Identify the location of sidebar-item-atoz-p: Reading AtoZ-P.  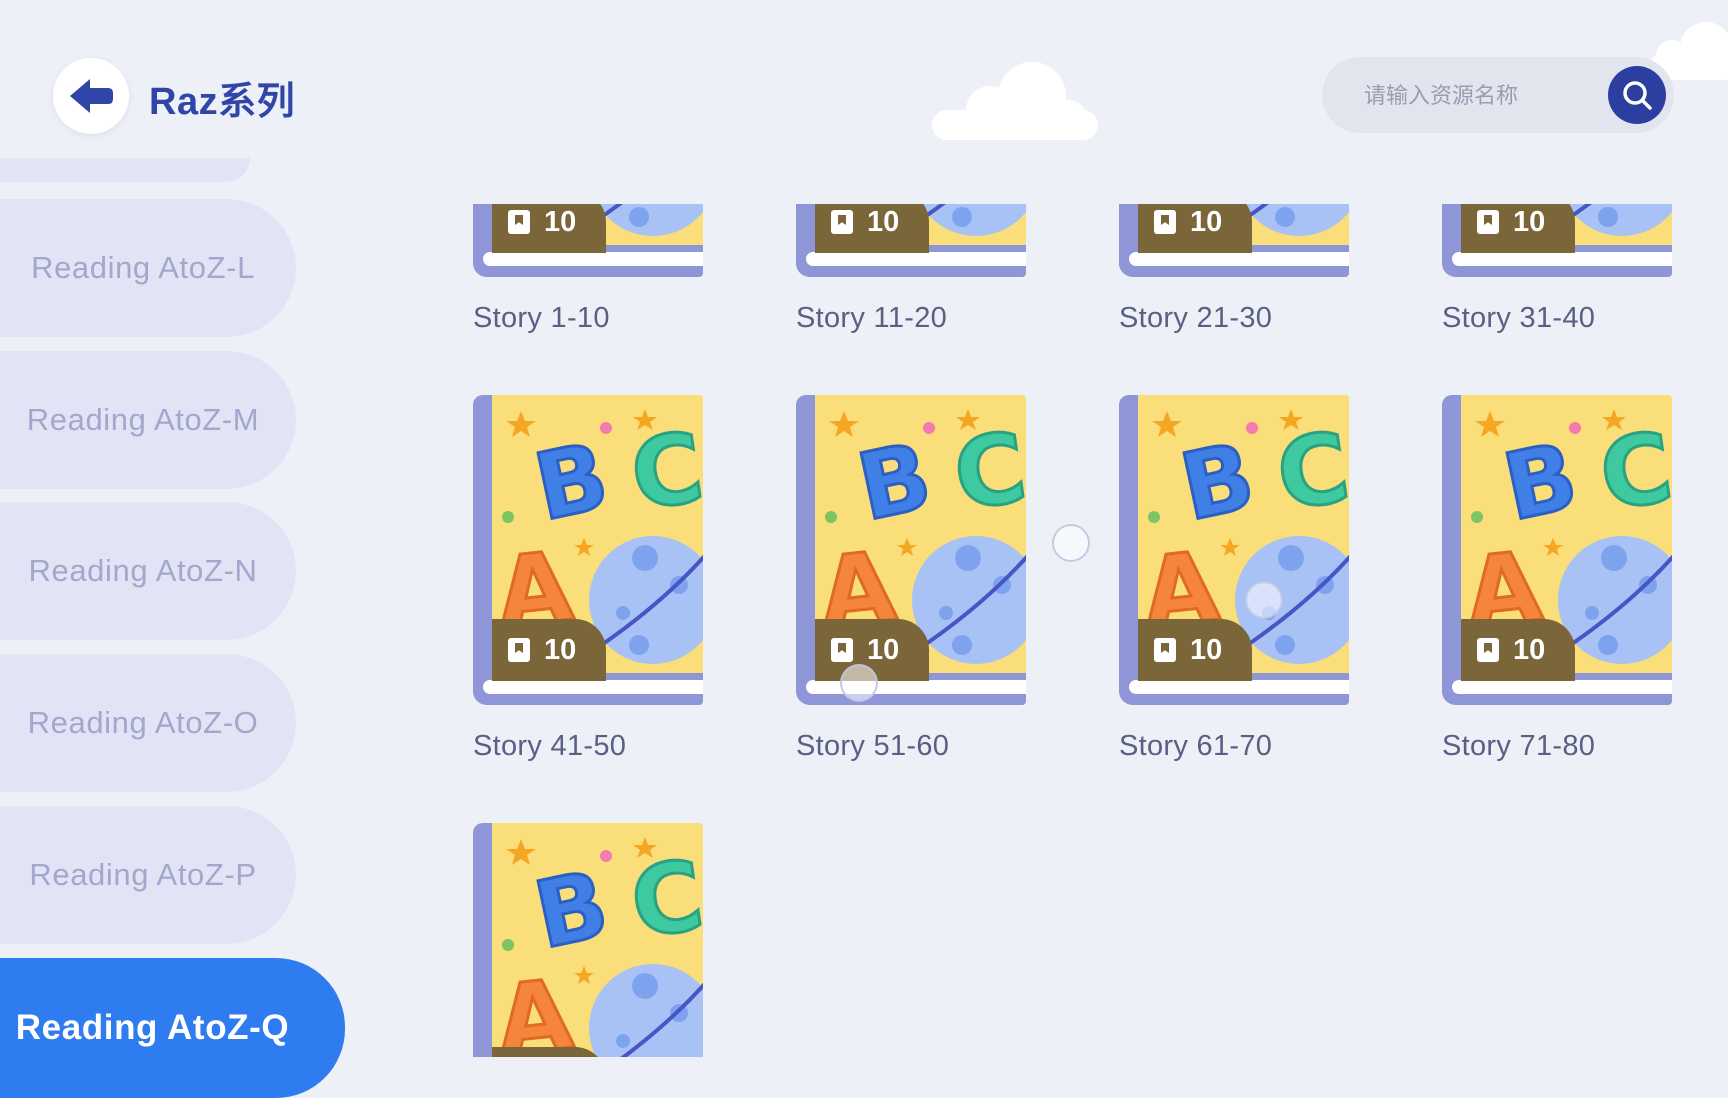
(148, 875).